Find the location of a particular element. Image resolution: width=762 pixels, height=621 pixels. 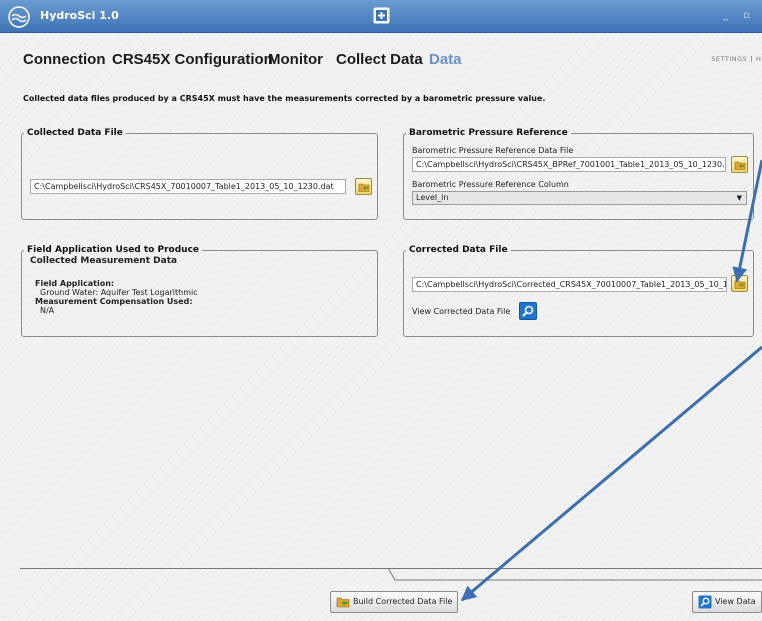

build-button-label: Build Corrected Data File is located at coordinates (403, 601).